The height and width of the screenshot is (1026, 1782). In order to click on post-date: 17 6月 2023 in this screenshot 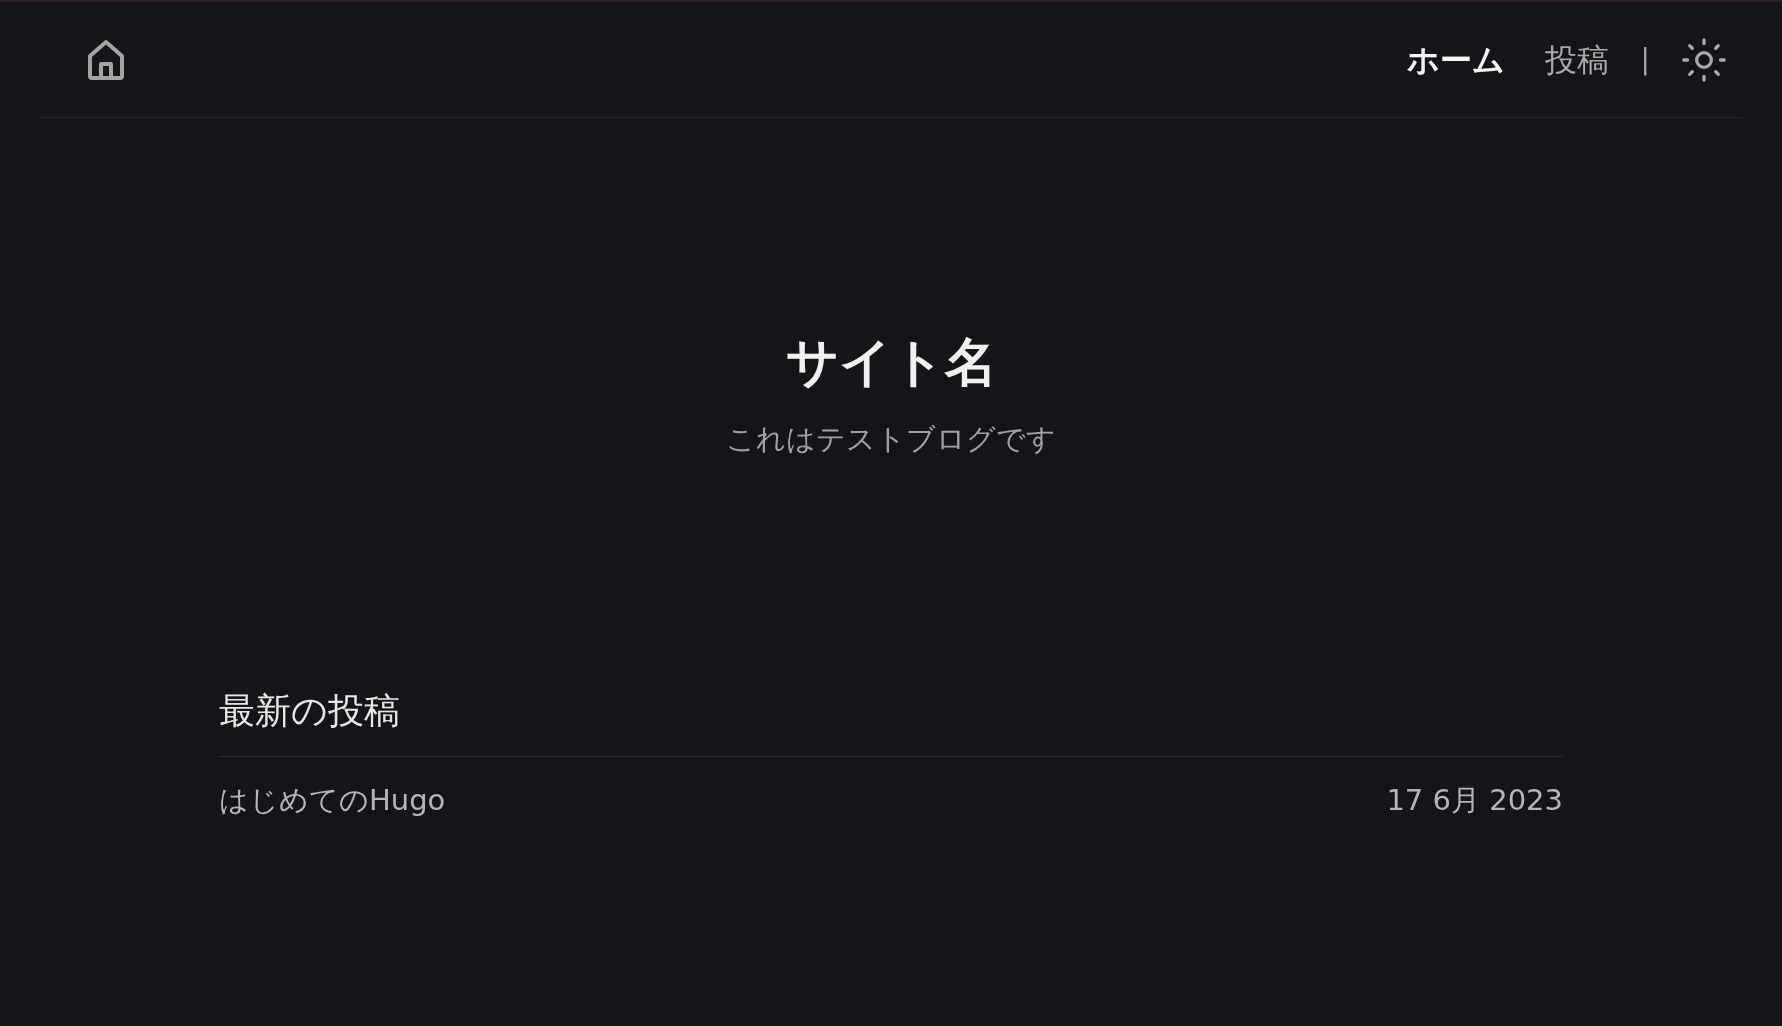, I will do `click(1474, 800)`.